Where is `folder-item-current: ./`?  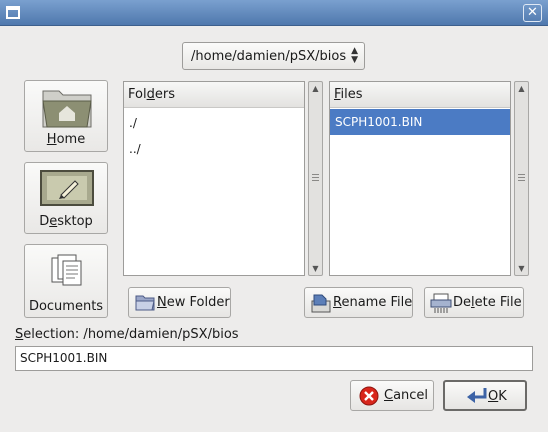
folder-item-current: ./ is located at coordinates (214, 123).